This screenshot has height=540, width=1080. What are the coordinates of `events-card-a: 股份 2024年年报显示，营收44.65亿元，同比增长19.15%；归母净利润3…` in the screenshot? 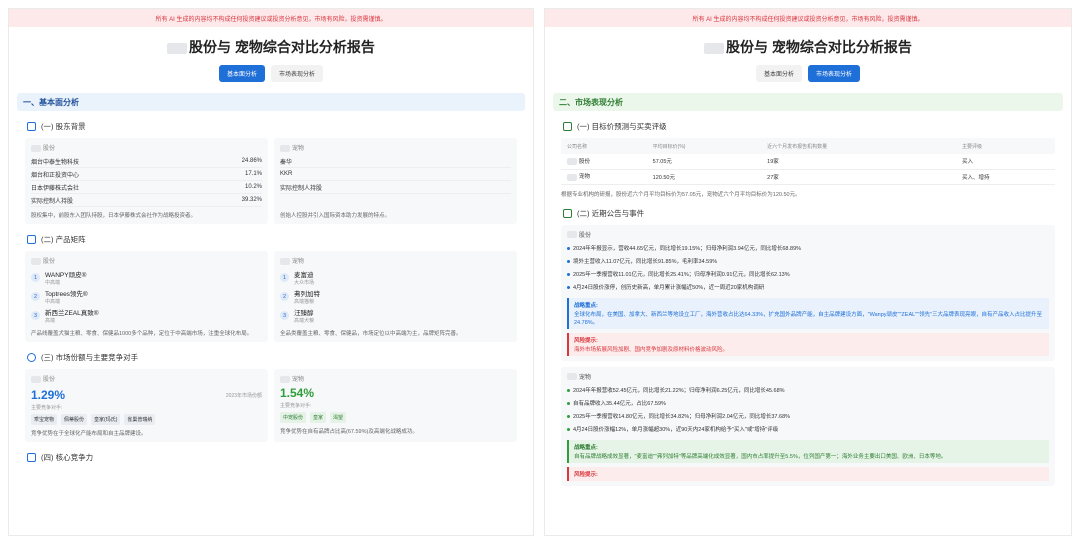 It's located at (808, 292).